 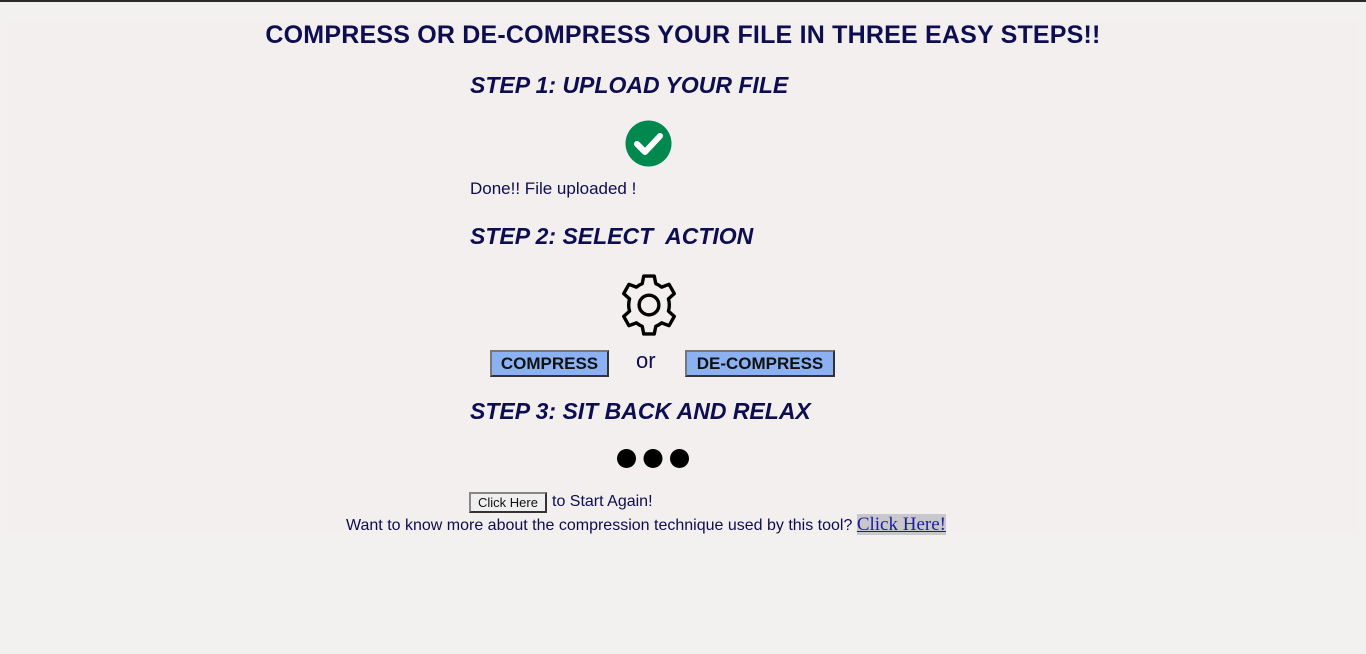 What do you see at coordinates (646, 360) in the screenshot?
I see `or-text: or` at bounding box center [646, 360].